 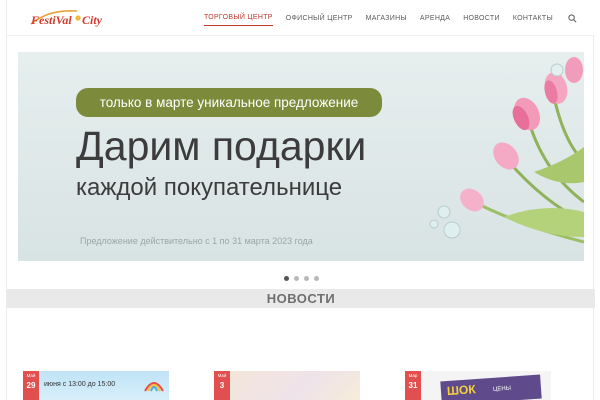 I want to click on svg-text: City, so click(x=92, y=20).